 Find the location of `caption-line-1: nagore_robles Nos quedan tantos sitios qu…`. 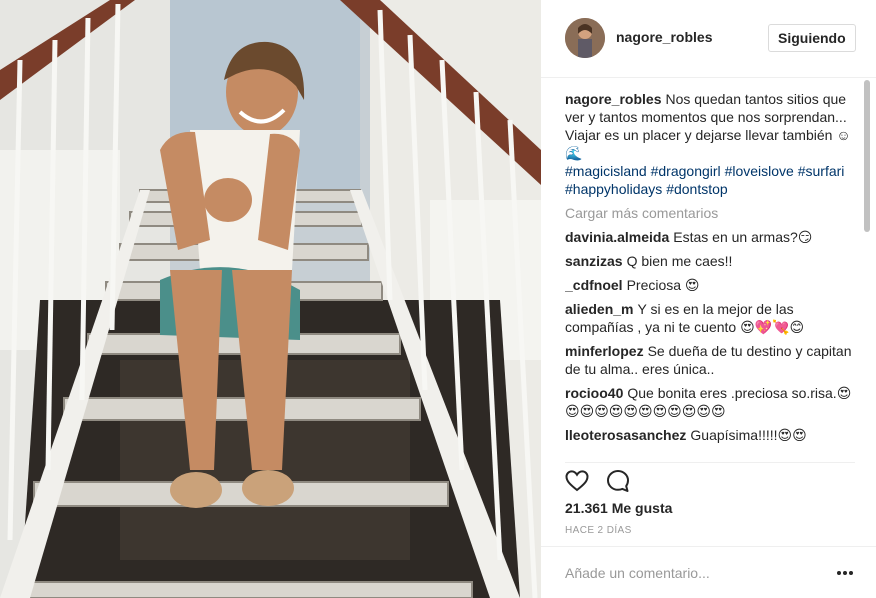

caption-line-1: nagore_robles Nos quedan tantos sitios qu… is located at coordinates (710, 108).